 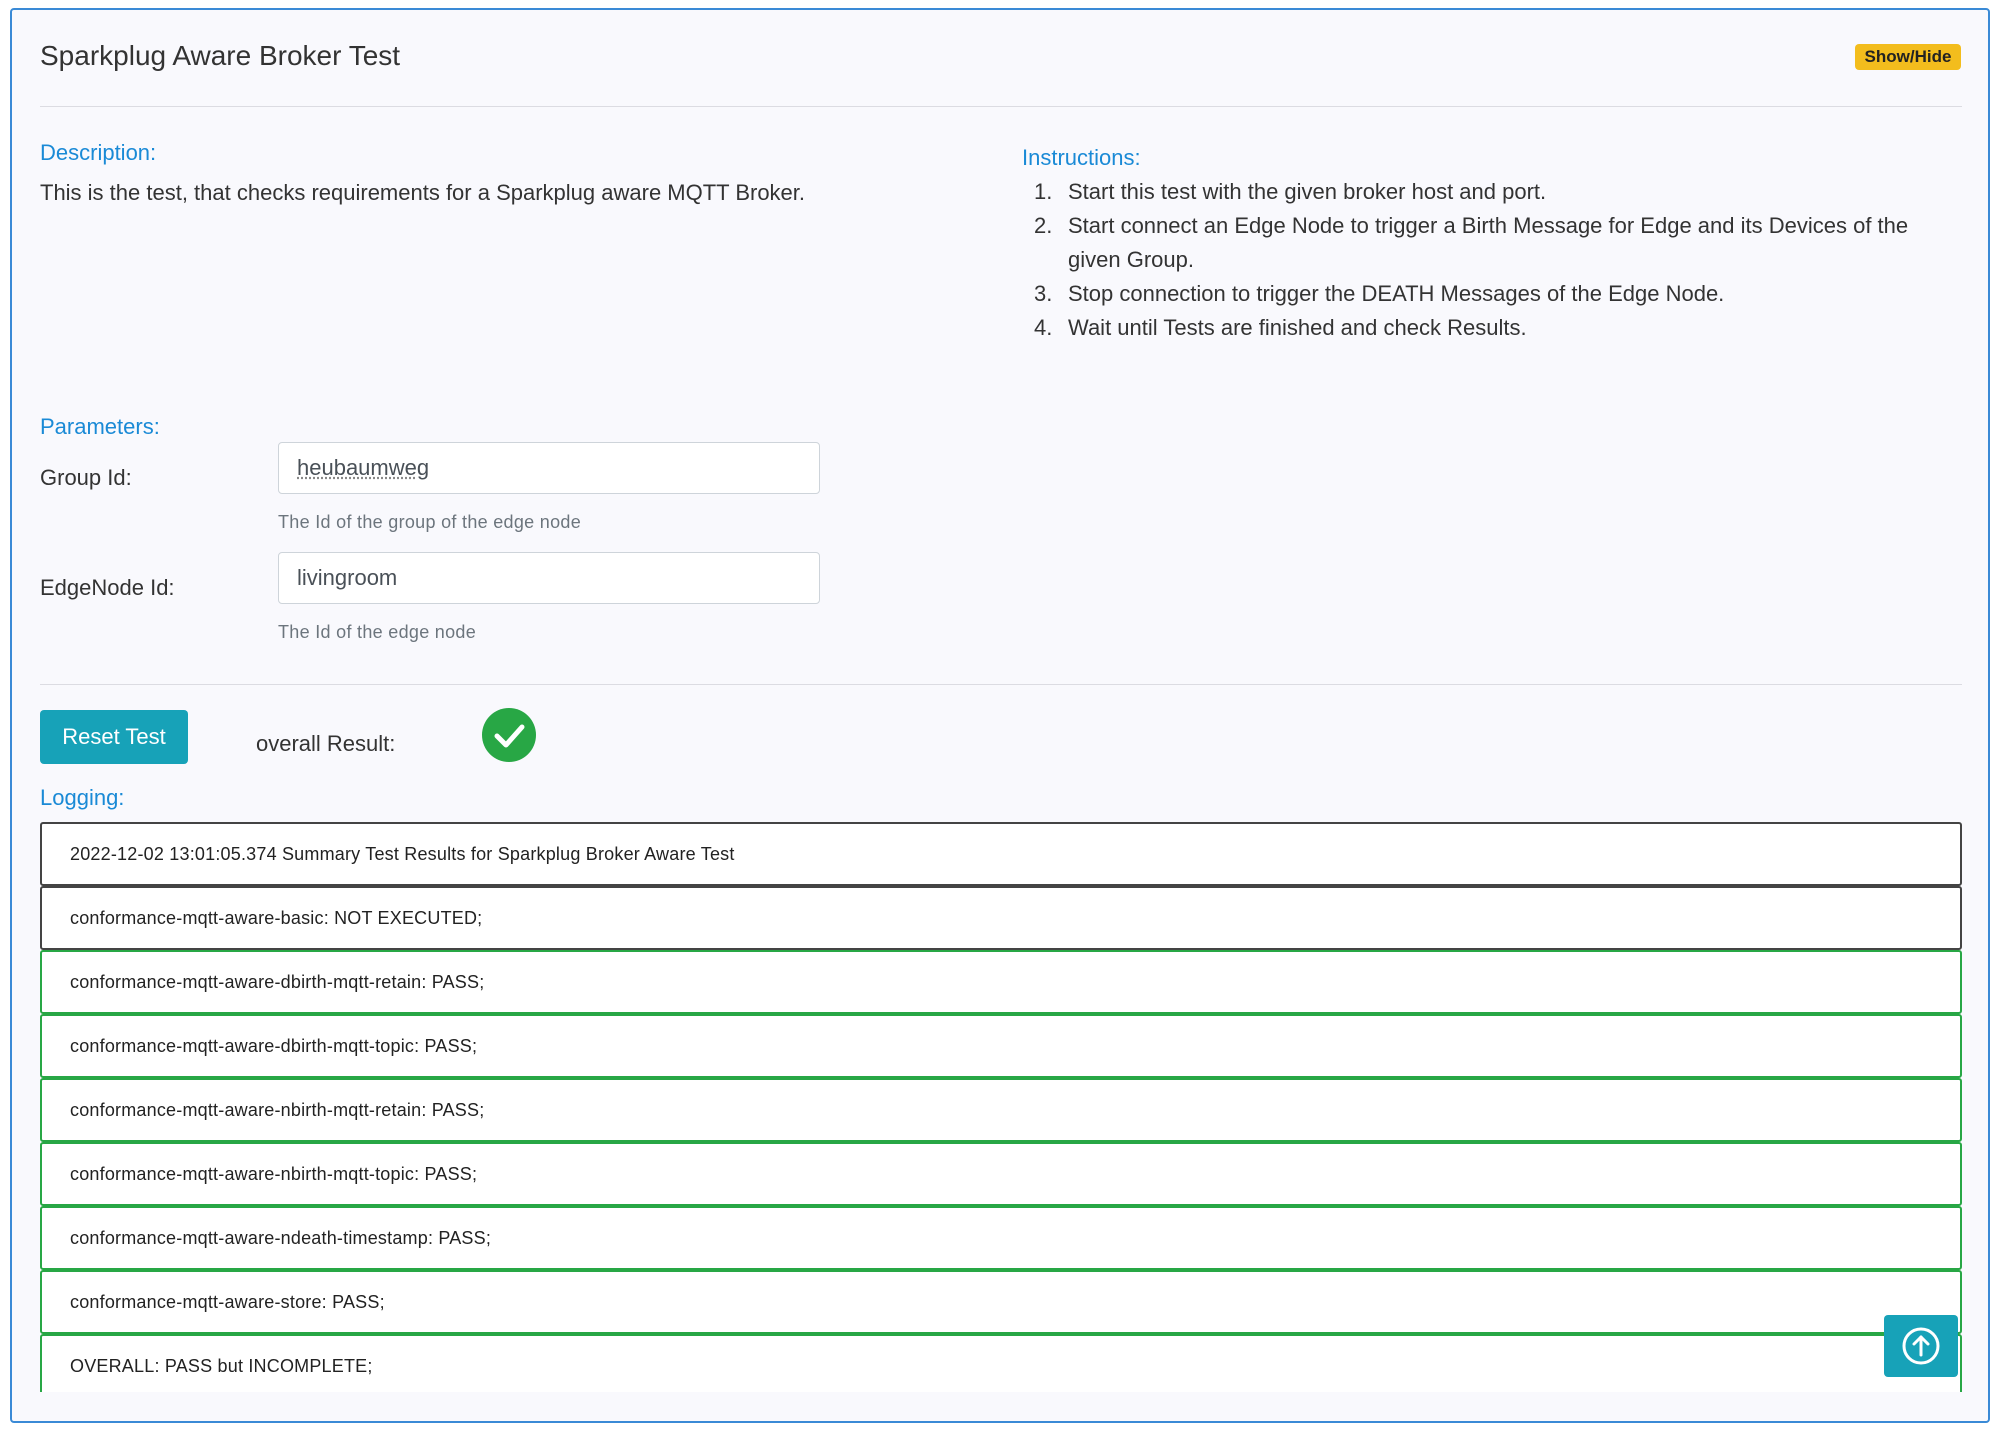 I want to click on edge-node-id-label: EdgeNode Id:, so click(x=107, y=587).